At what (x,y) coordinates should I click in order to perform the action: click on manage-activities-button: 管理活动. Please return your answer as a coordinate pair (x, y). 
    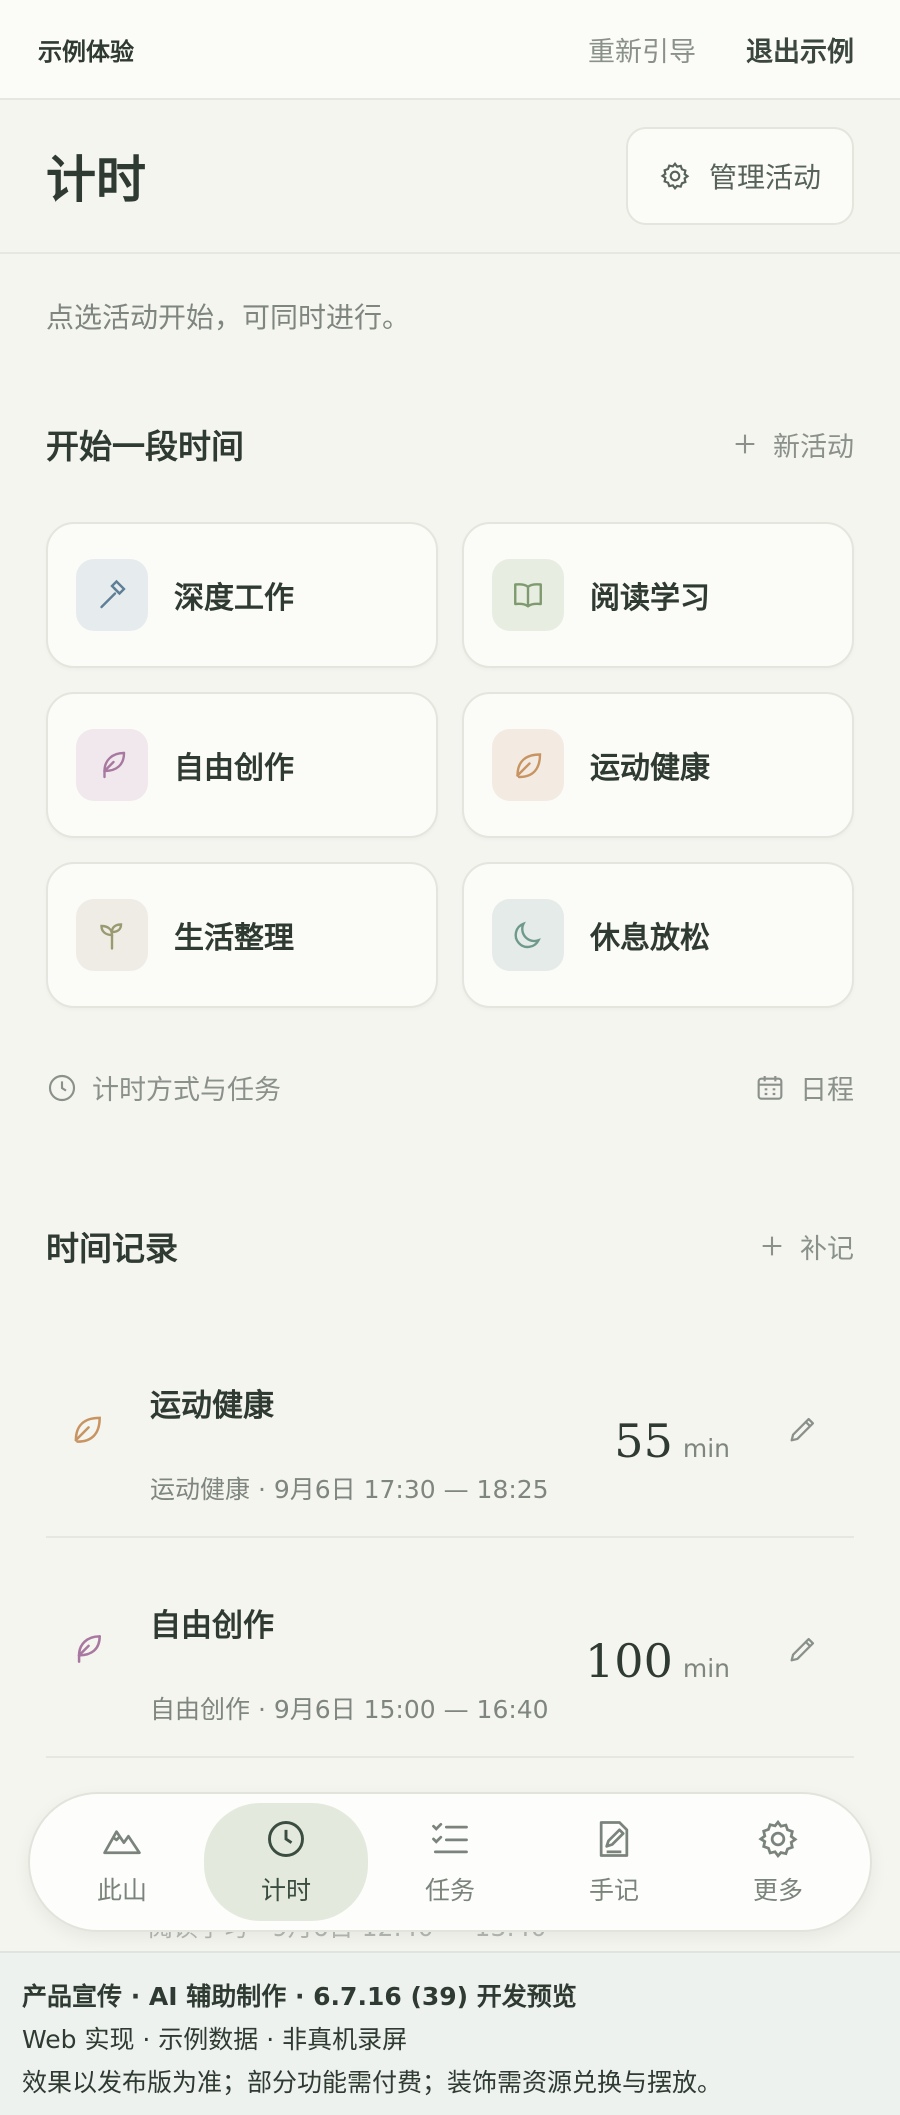
    Looking at the image, I should click on (740, 176).